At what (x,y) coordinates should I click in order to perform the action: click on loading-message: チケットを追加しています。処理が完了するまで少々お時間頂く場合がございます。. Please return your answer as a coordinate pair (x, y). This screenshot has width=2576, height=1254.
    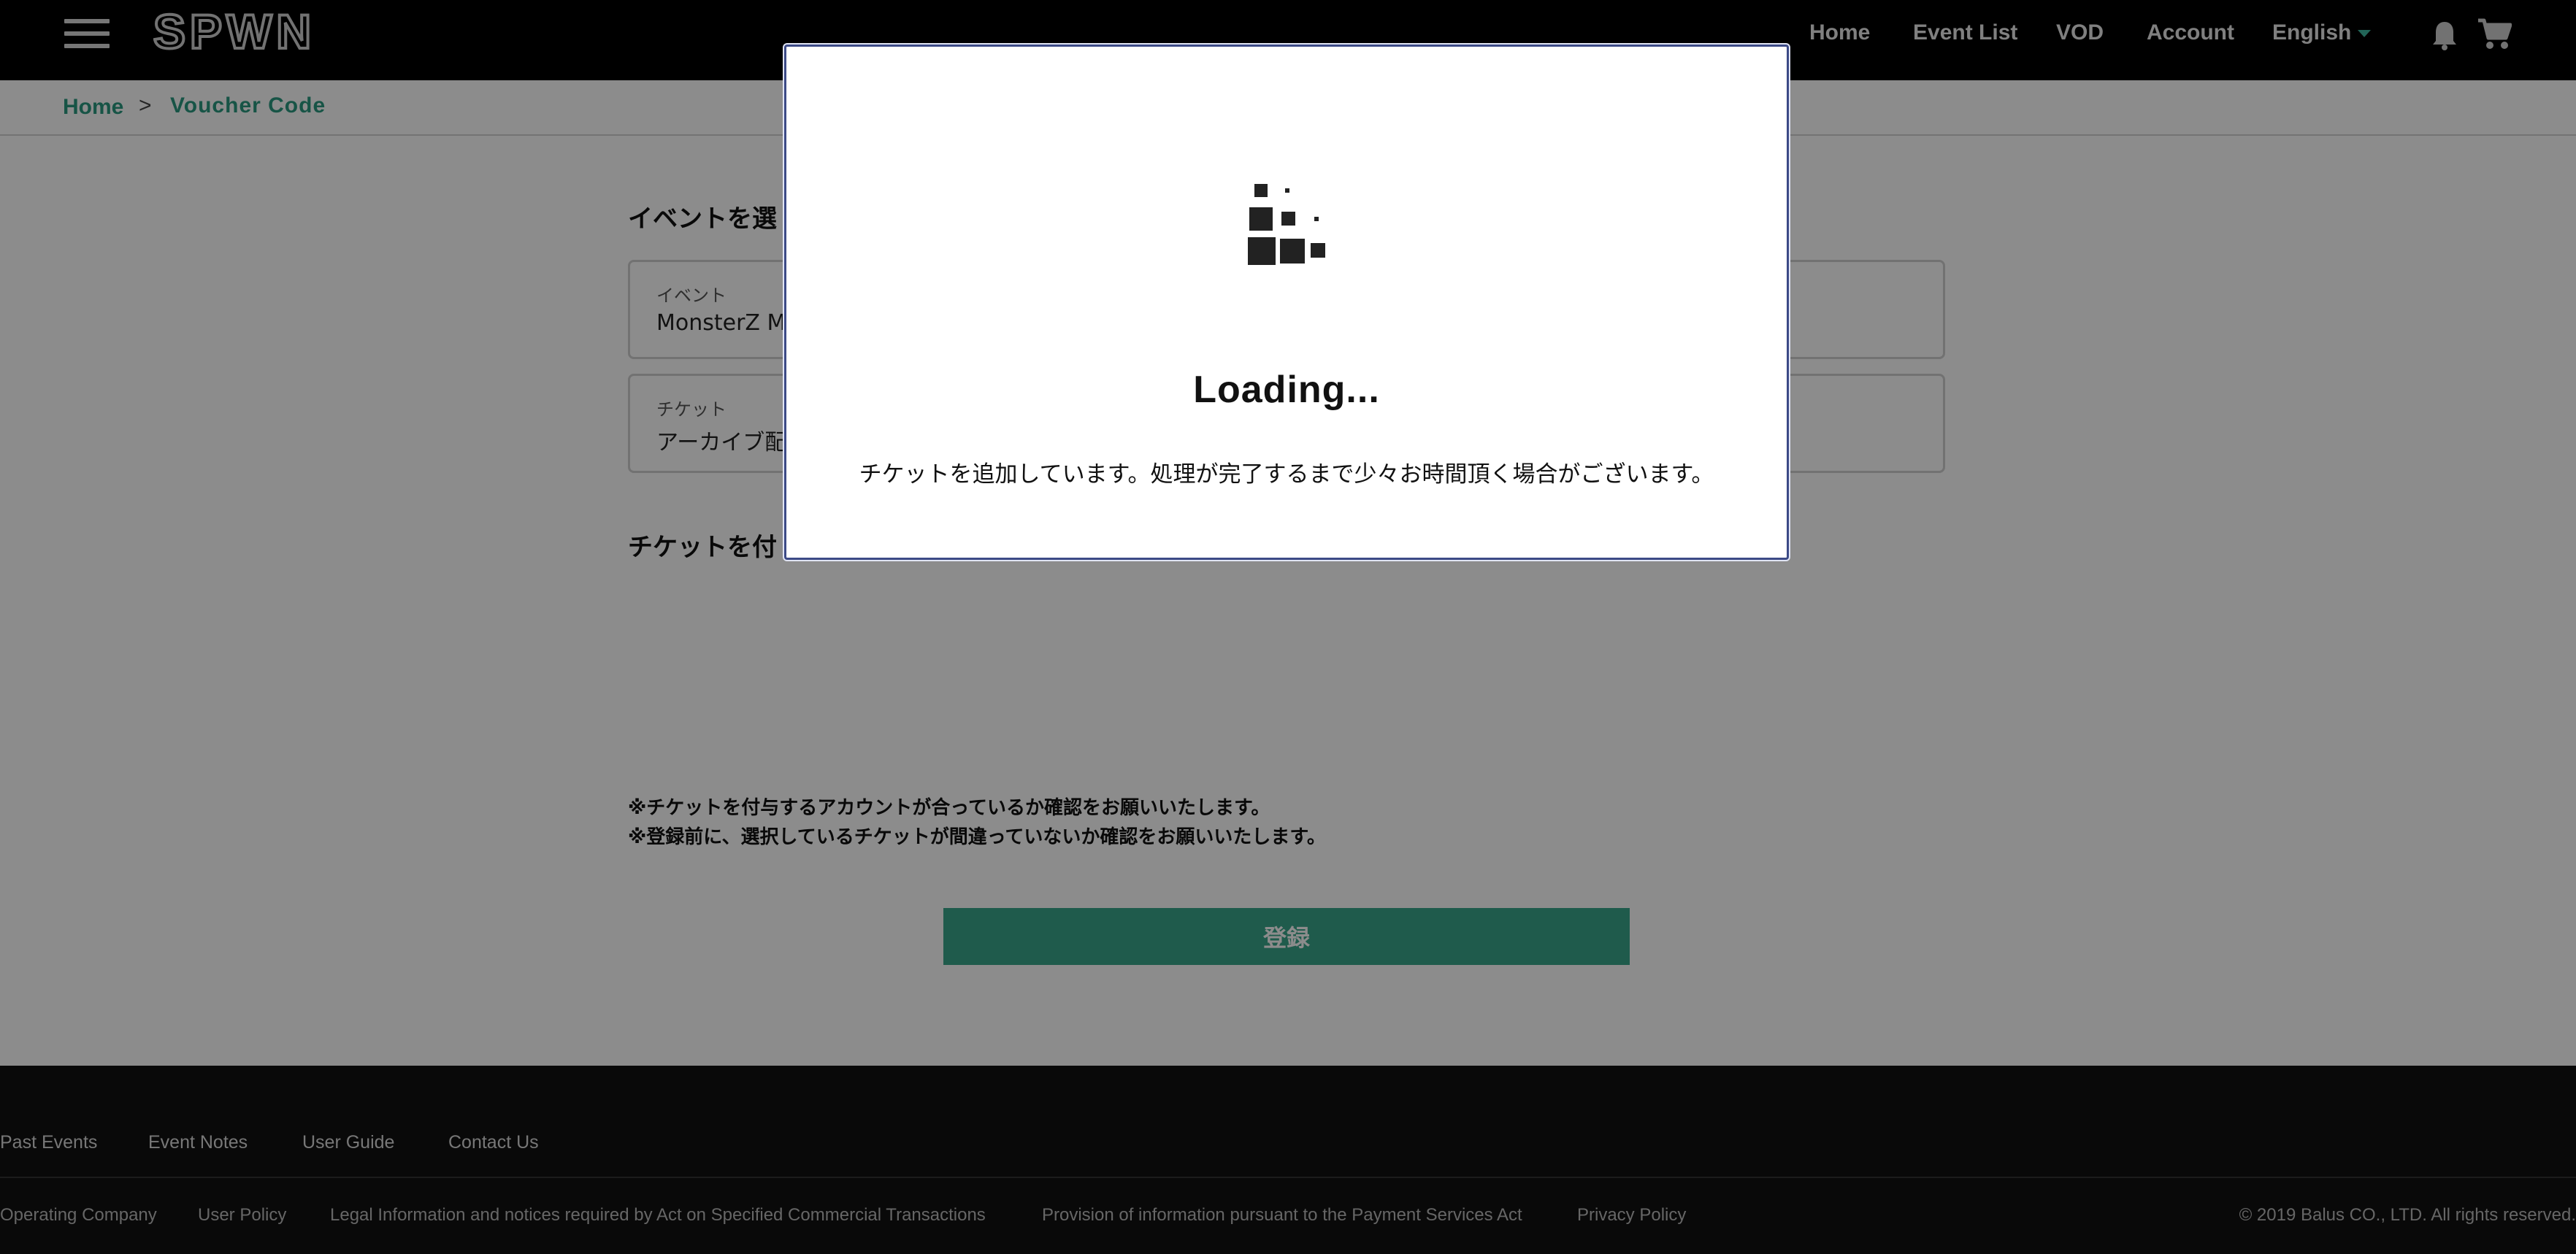
    Looking at the image, I should click on (1286, 474).